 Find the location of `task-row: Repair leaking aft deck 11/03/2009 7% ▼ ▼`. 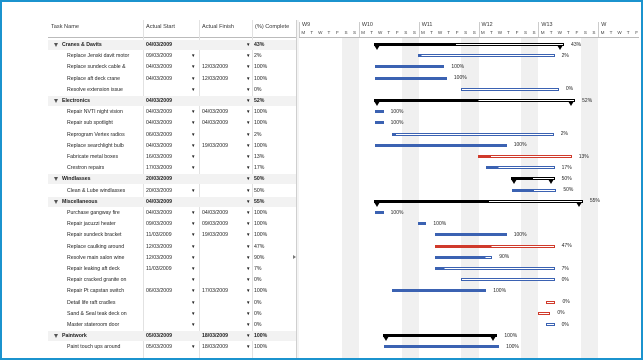

task-row: Repair leaking aft deck 11/03/2009 7% ▼ ▼ is located at coordinates (172, 269).